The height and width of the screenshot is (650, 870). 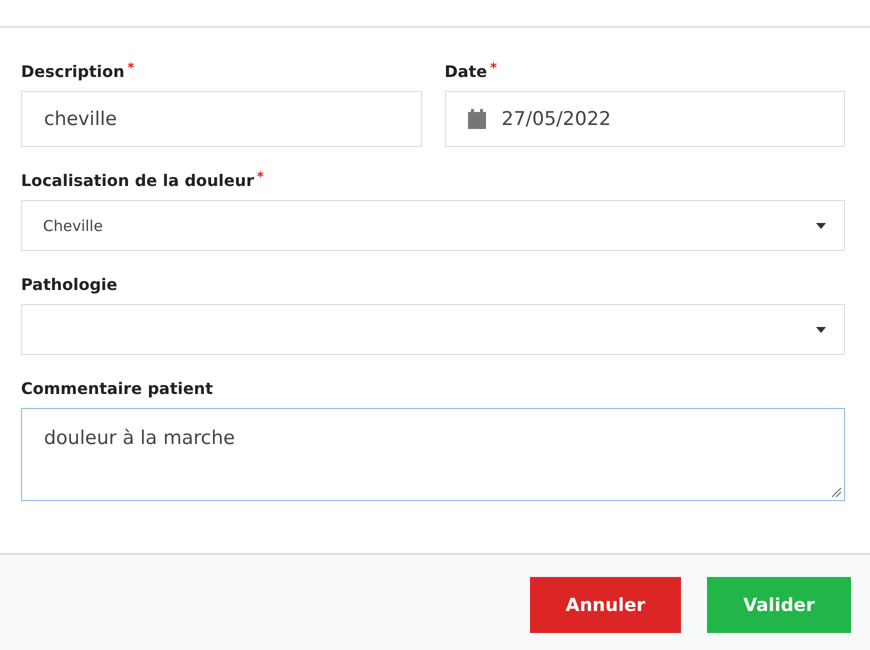 What do you see at coordinates (137, 180) in the screenshot?
I see `field-label: Localisation de la douleur` at bounding box center [137, 180].